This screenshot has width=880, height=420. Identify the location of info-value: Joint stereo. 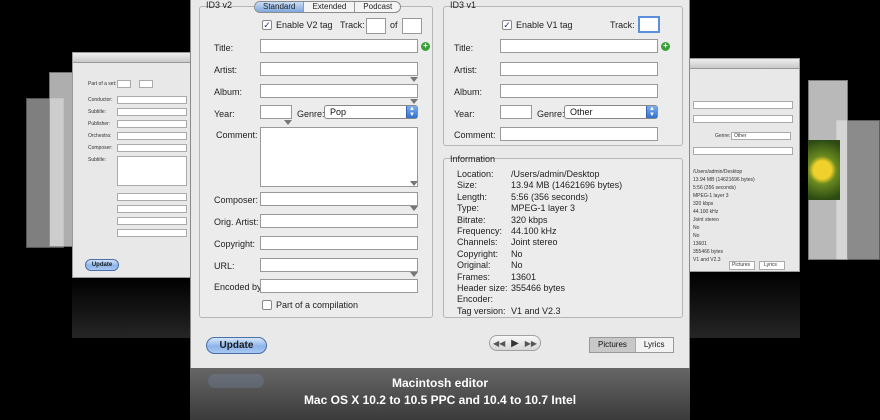
(534, 242).